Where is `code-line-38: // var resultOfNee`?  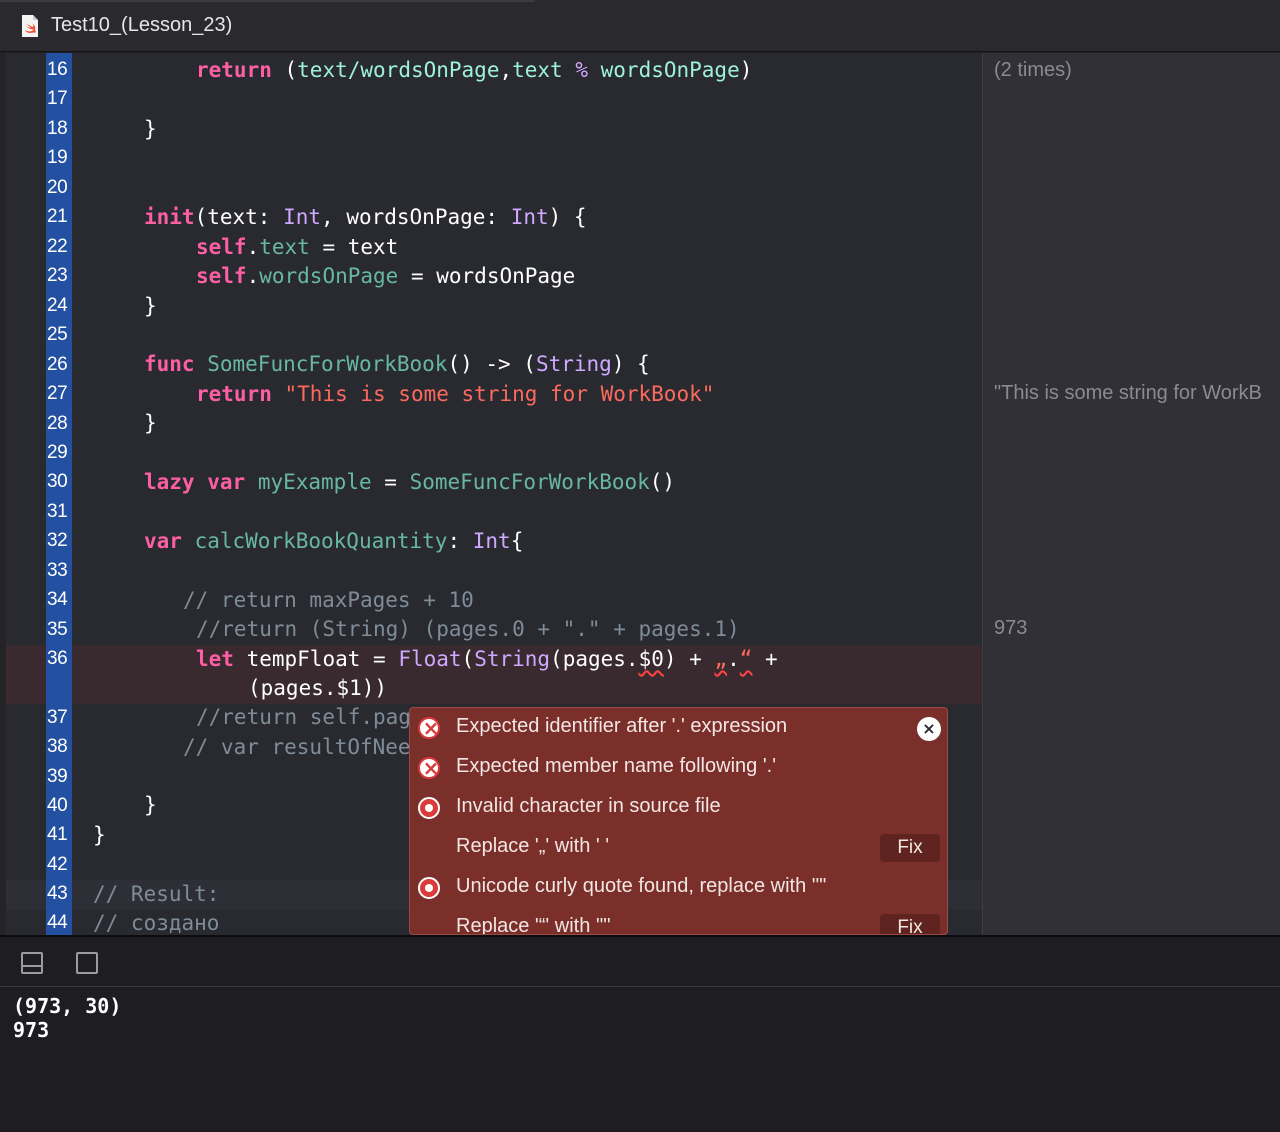 code-line-38: // var resultOfNee is located at coordinates (297, 747).